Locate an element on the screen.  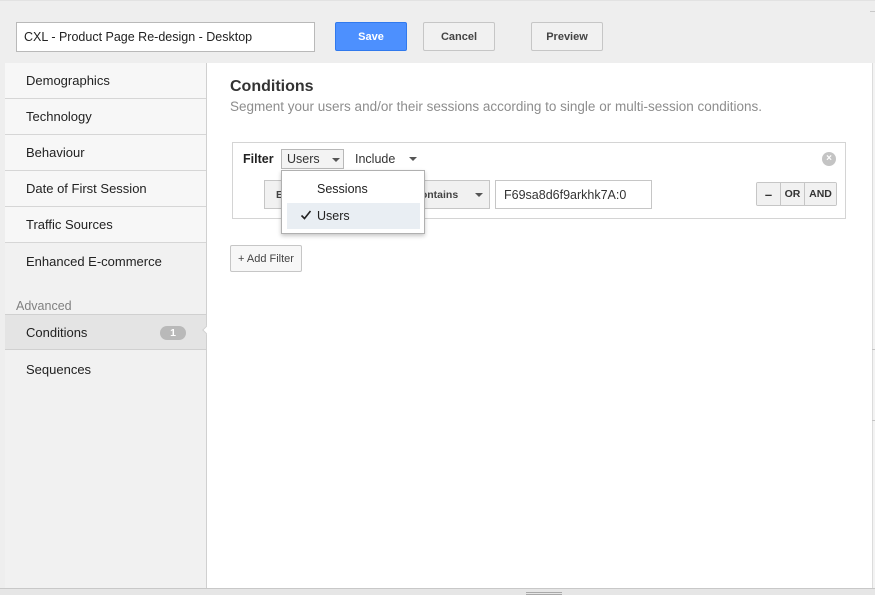
save-button: Save is located at coordinates (371, 36).